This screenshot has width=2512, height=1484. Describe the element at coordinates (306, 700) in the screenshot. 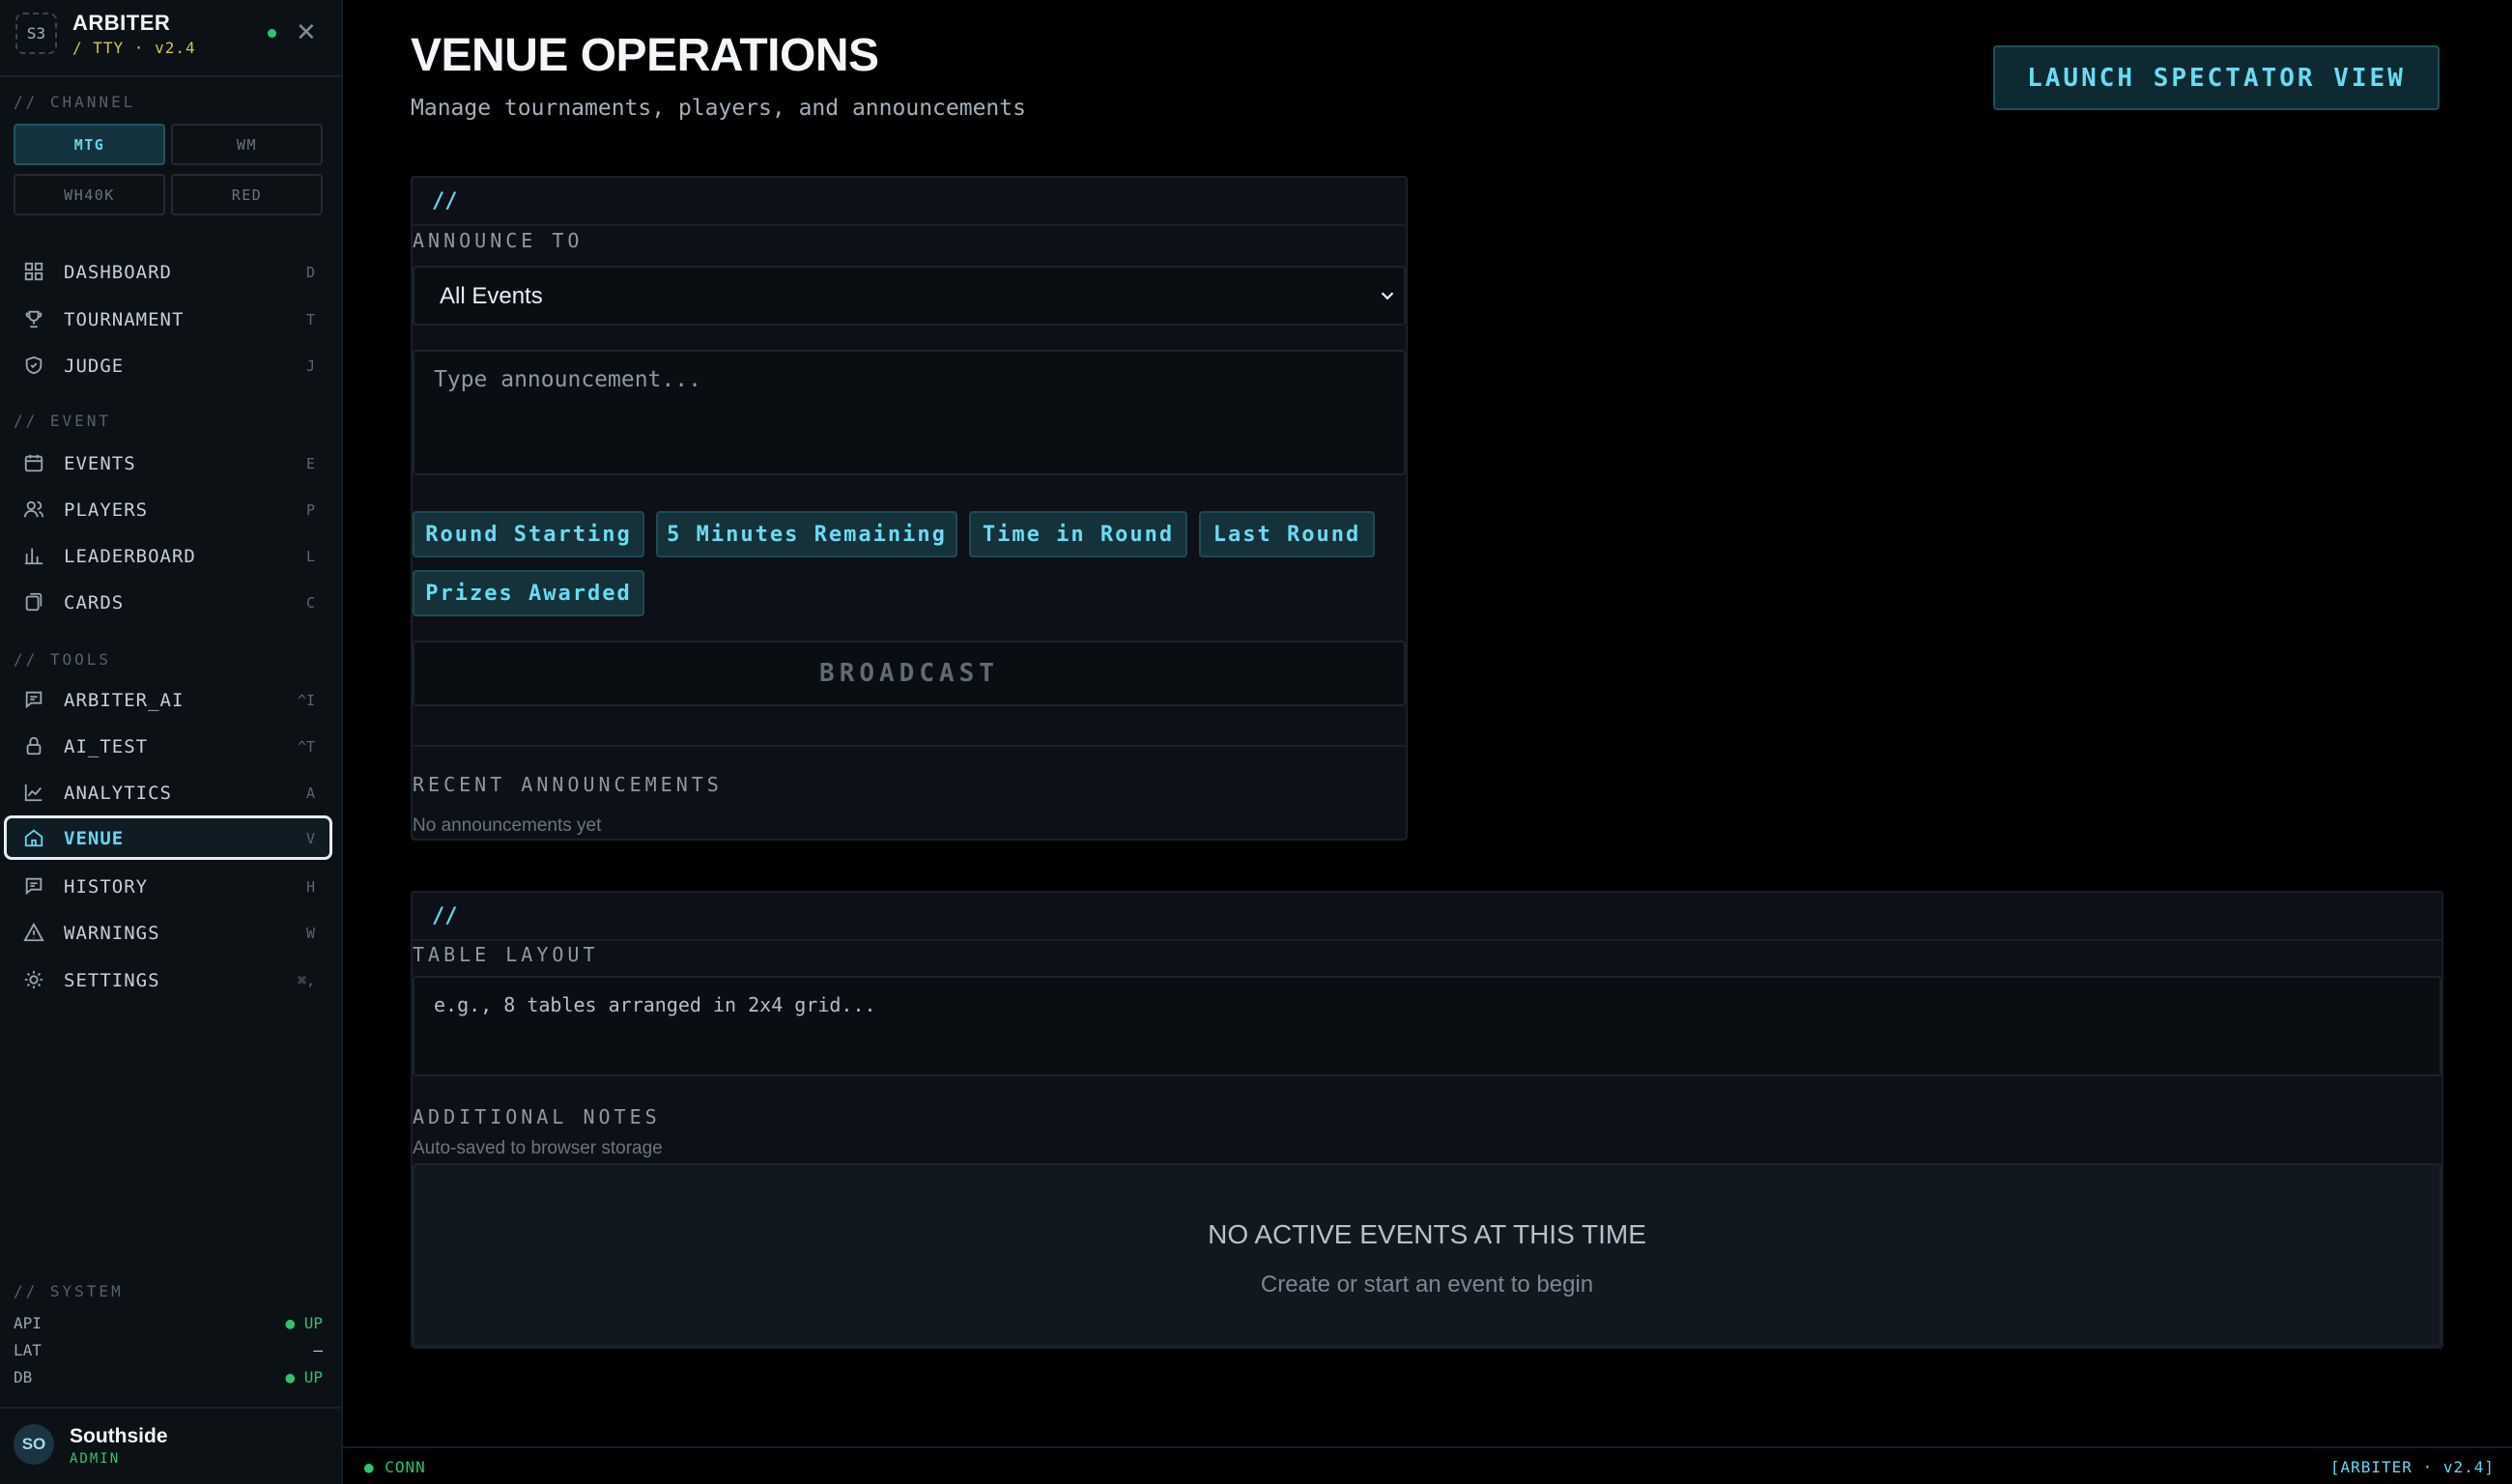

I see `nav-shortcut: ^I` at that location.